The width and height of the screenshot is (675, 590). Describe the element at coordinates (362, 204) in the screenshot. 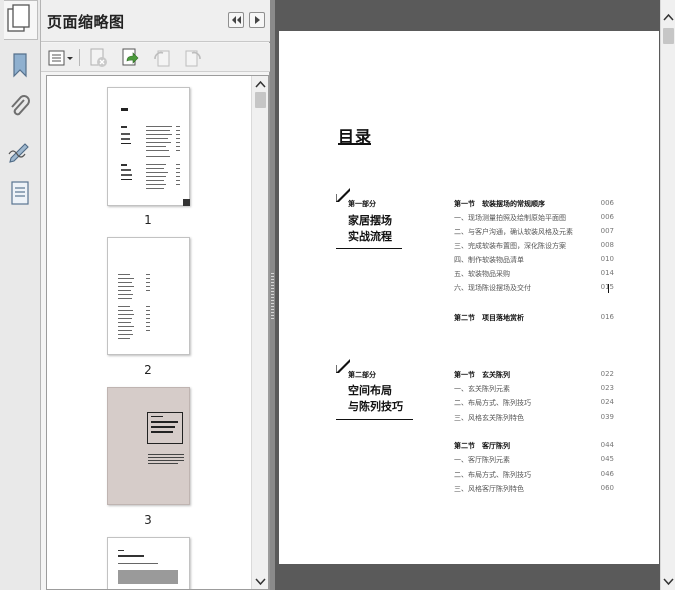

I see `part-1-label: 第一部分` at that location.